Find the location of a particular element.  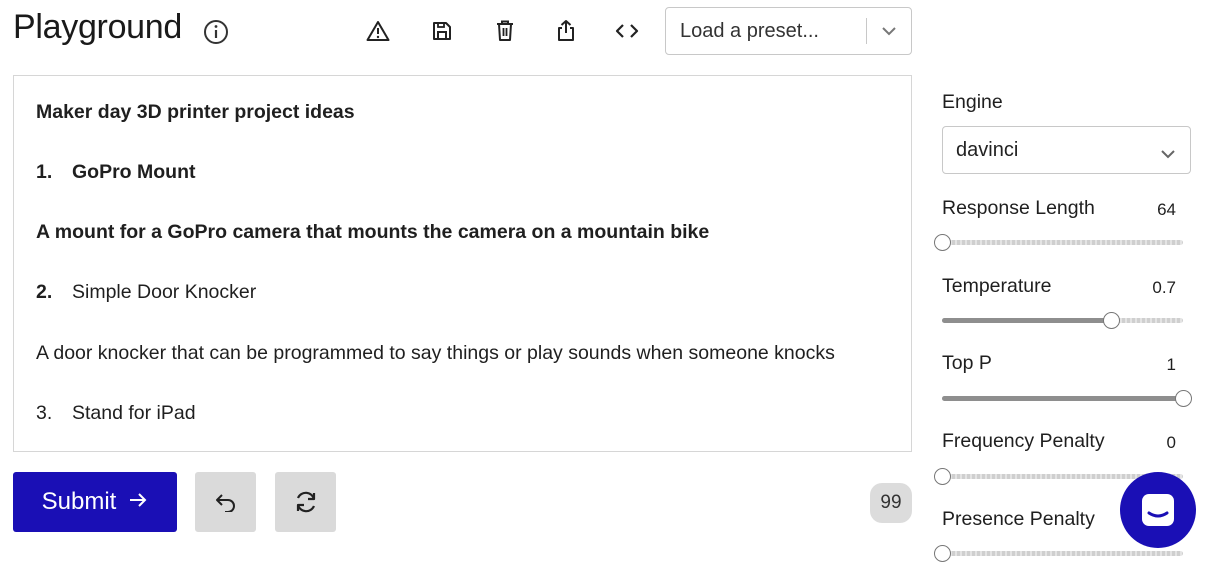

save-icon is located at coordinates (442, 31).